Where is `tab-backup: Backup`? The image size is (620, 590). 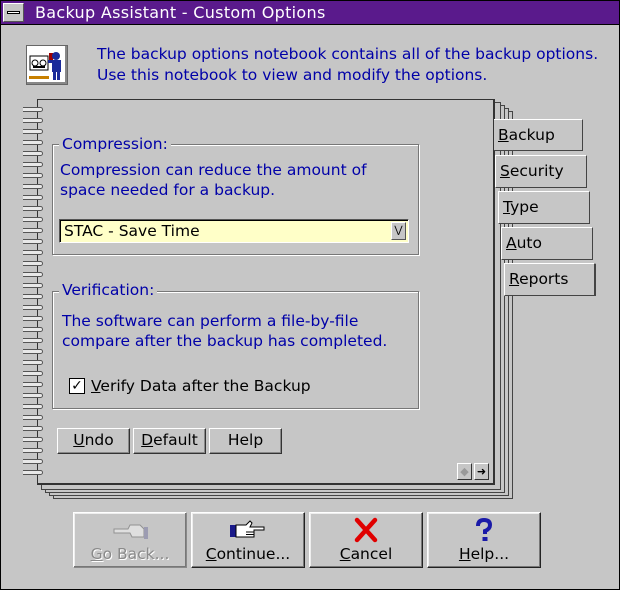
tab-backup: Backup is located at coordinates (538, 135).